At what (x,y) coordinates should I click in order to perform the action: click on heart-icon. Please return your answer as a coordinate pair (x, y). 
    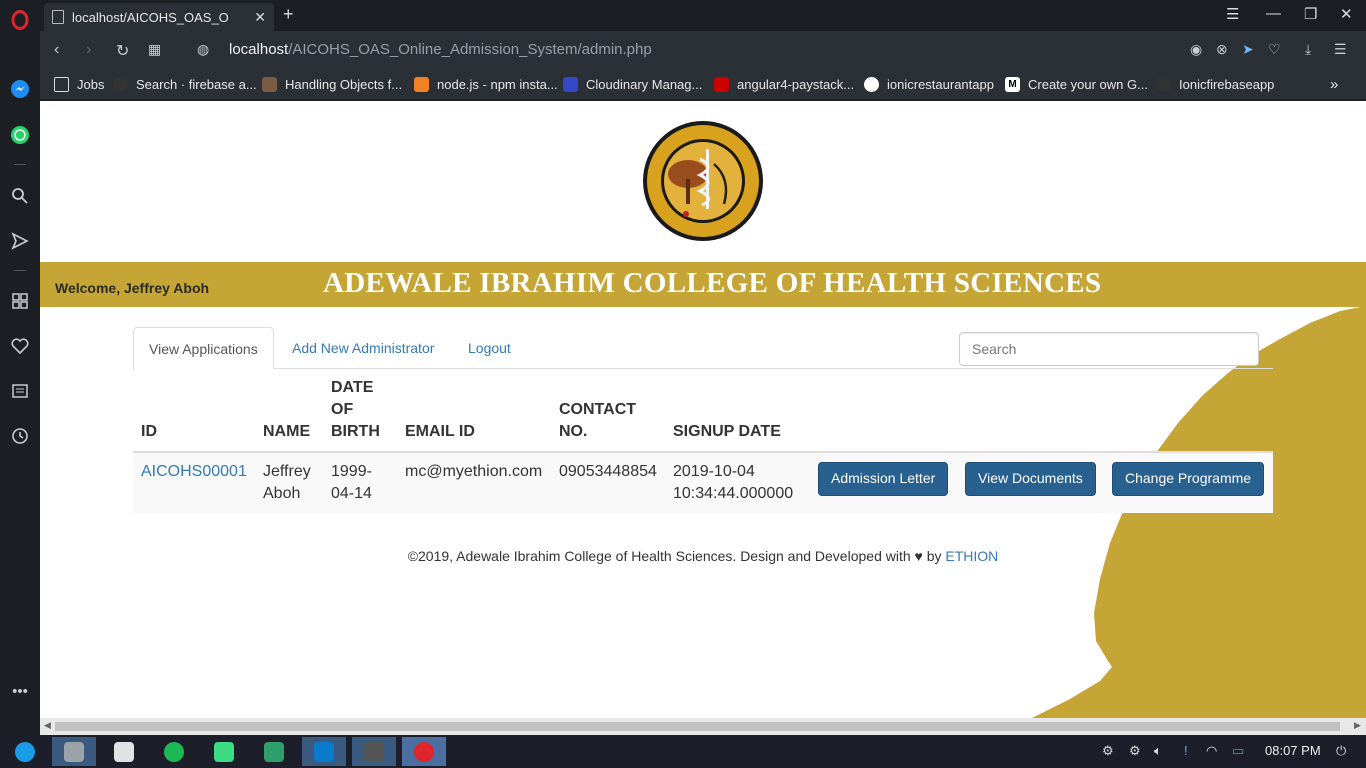
    Looking at the image, I should click on (20, 346).